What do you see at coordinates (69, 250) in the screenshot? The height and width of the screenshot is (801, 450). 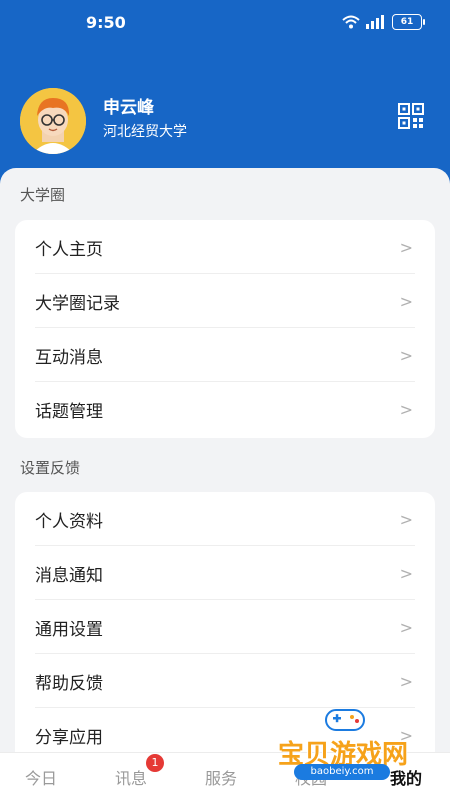 I see `menu-item-label: 个人主页` at bounding box center [69, 250].